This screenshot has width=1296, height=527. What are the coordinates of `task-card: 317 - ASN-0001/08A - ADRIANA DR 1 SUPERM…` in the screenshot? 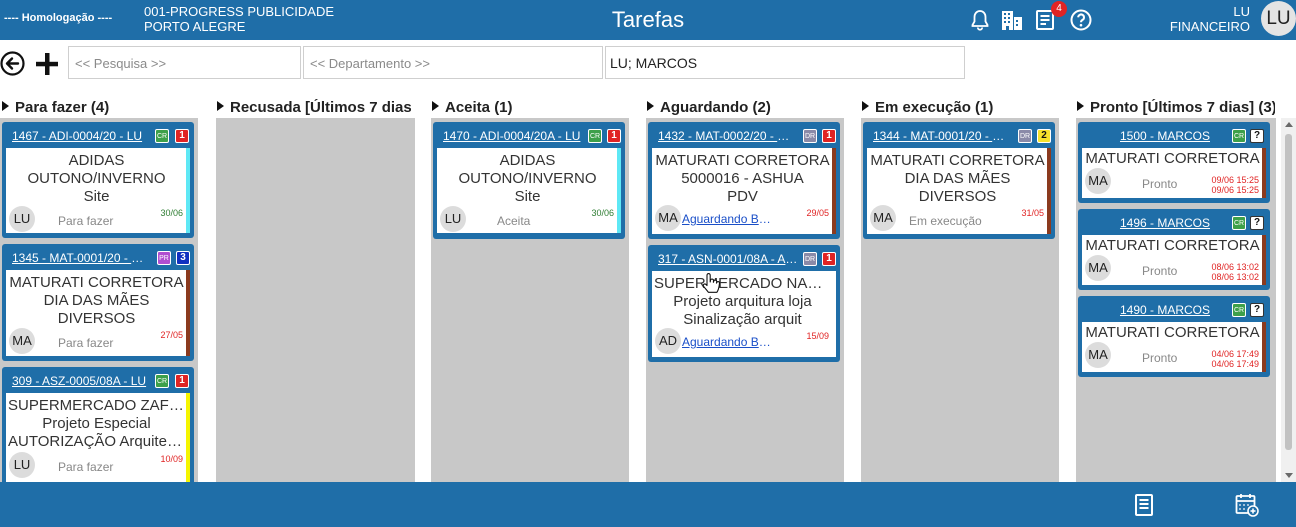 It's located at (744, 303).